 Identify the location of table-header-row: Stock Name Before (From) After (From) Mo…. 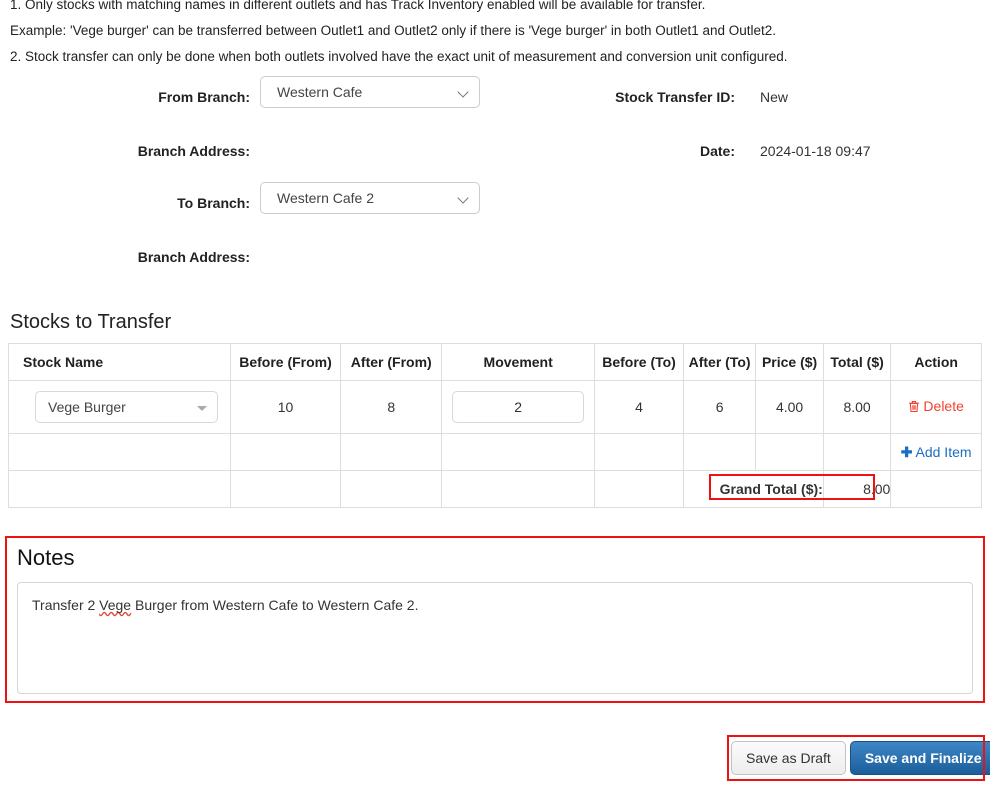
(495, 362).